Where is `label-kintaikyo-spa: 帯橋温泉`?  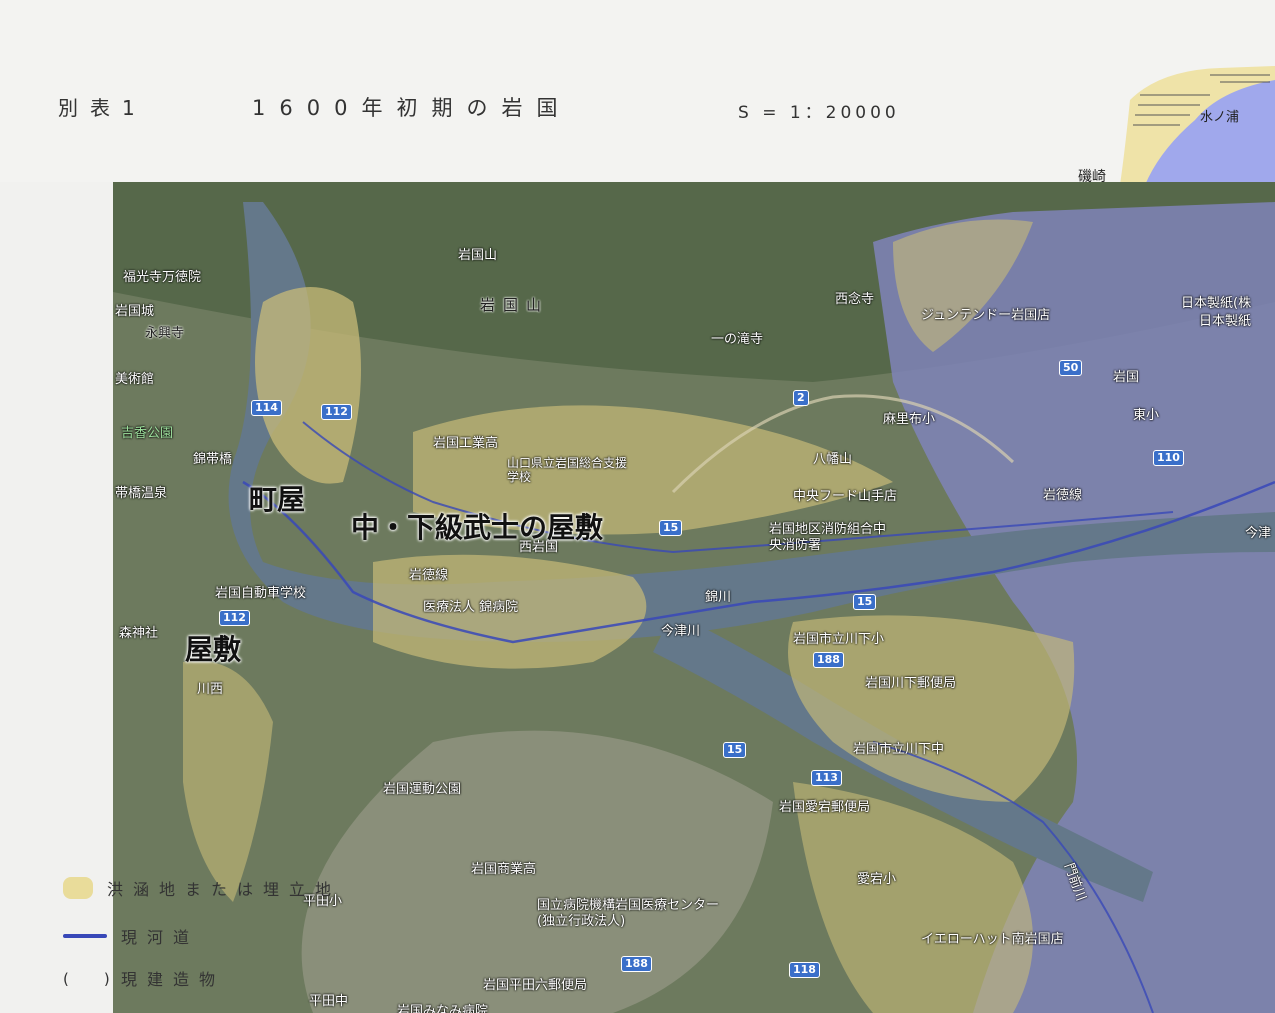
label-kintaikyo-spa: 帯橋温泉 is located at coordinates (141, 493).